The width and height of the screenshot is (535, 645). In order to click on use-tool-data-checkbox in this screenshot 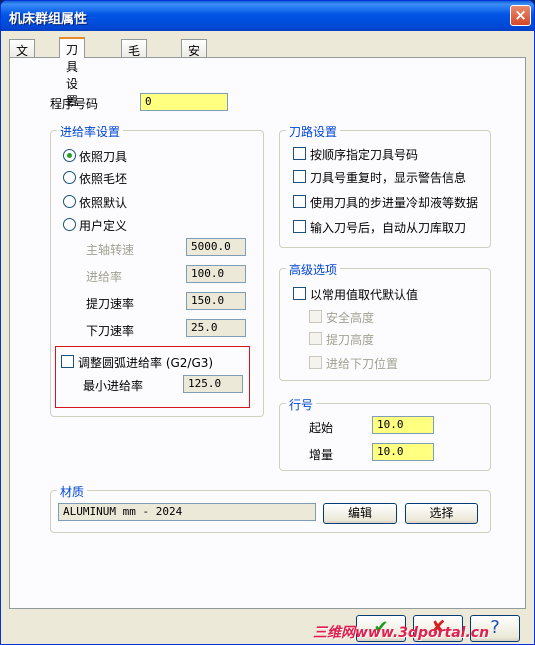, I will do `click(299, 201)`.